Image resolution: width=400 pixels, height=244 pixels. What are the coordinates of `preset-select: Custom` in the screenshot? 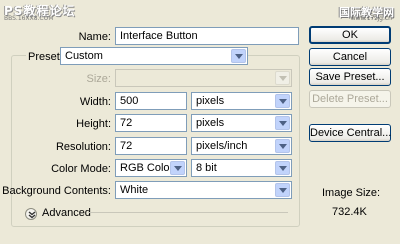 It's located at (154, 56).